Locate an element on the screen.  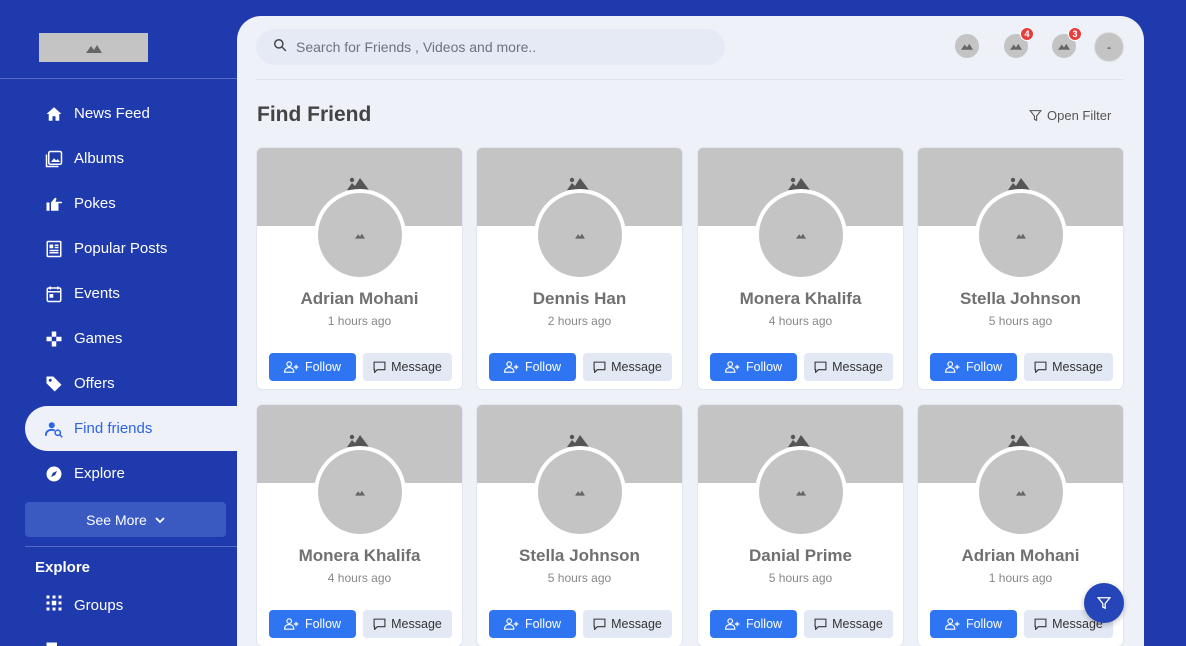
filter-fab-button is located at coordinates (1104, 603).